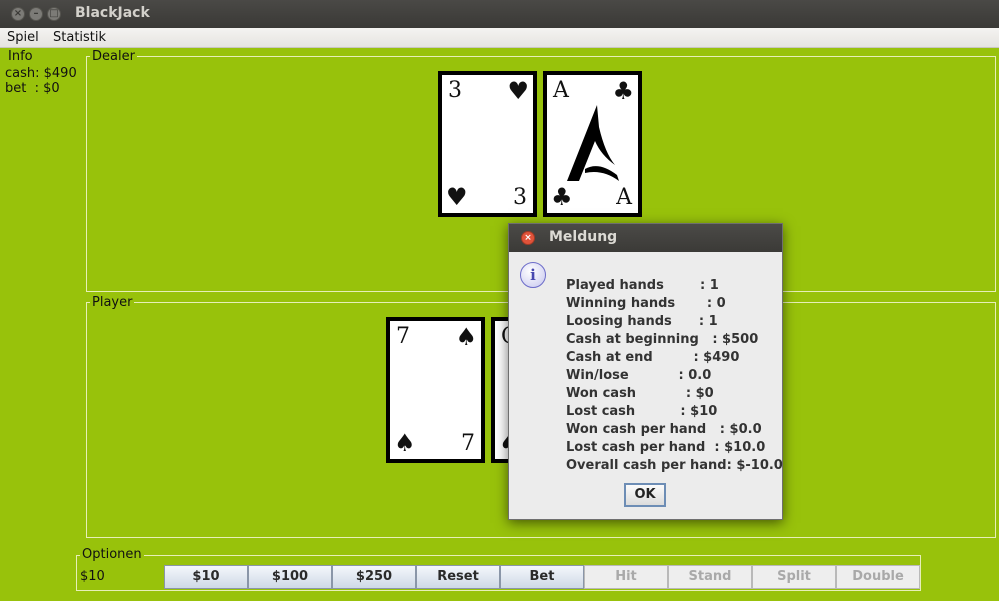  Describe the element at coordinates (640, 393) in the screenshot. I see `stat-won-cash: Won cash : $0` at that location.